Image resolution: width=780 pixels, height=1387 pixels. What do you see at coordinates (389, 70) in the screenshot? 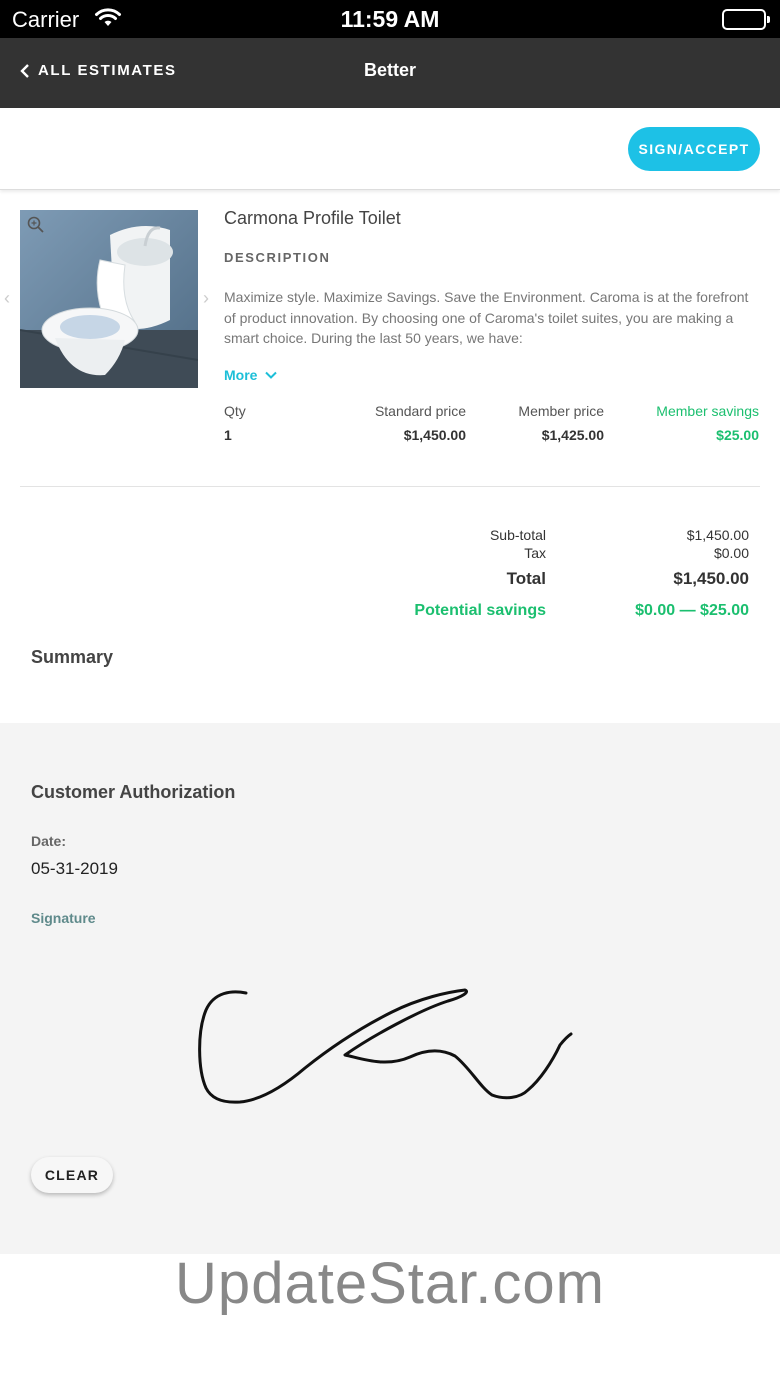
I see `page-title: Better` at bounding box center [389, 70].